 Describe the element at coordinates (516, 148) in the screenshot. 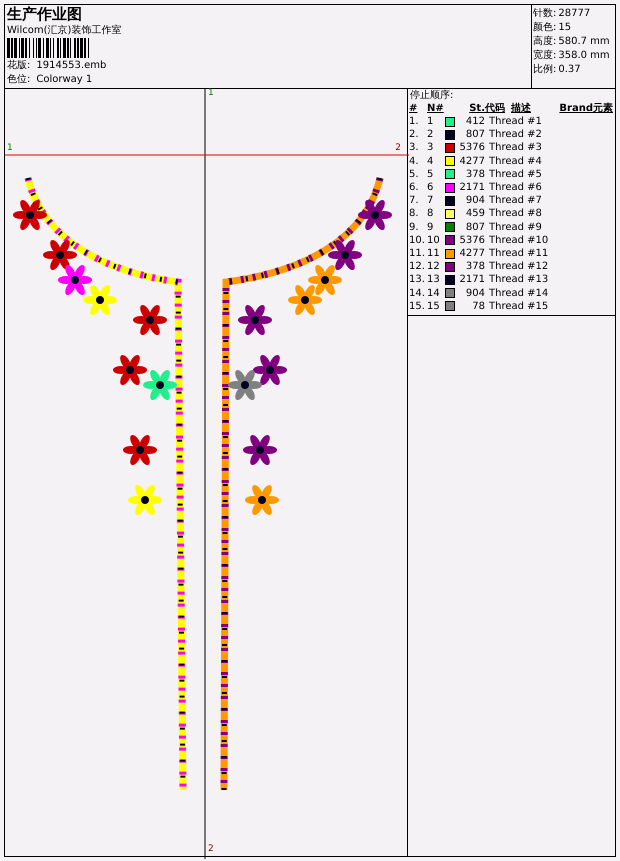

I see `thread-description: Thread #3` at that location.